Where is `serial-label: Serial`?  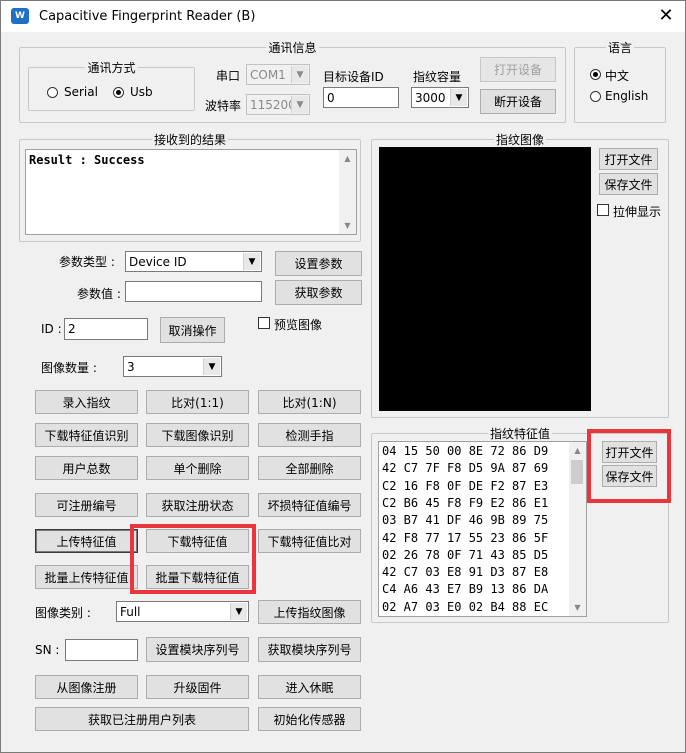 serial-label: Serial is located at coordinates (81, 92).